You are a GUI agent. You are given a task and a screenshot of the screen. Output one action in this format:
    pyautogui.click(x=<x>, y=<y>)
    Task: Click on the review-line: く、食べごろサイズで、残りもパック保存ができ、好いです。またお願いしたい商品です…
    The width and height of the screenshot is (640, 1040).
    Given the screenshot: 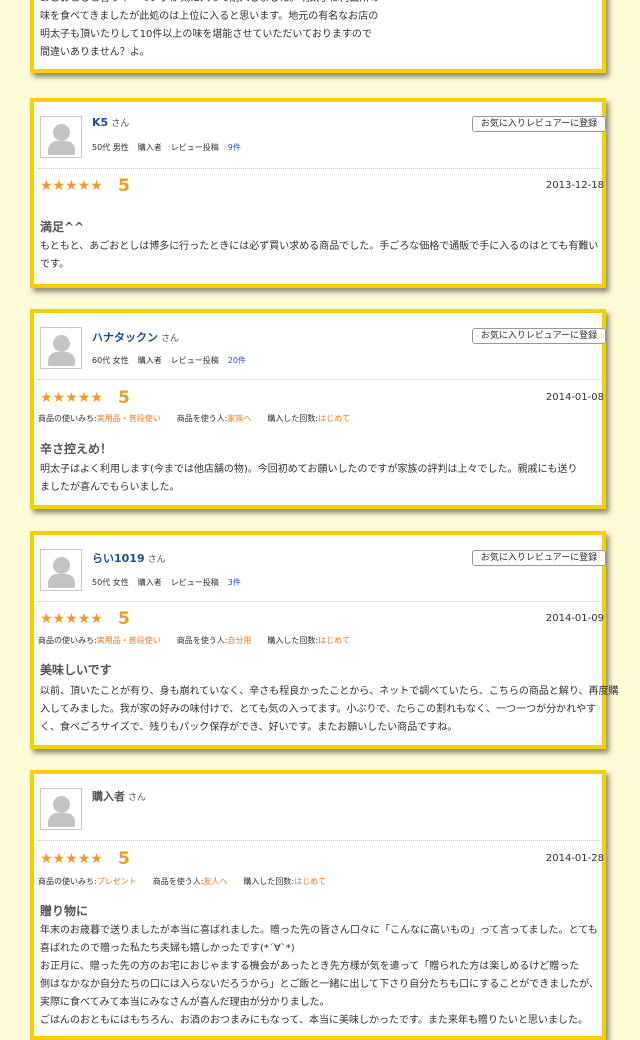 What is the action you would take?
    pyautogui.click(x=249, y=727)
    